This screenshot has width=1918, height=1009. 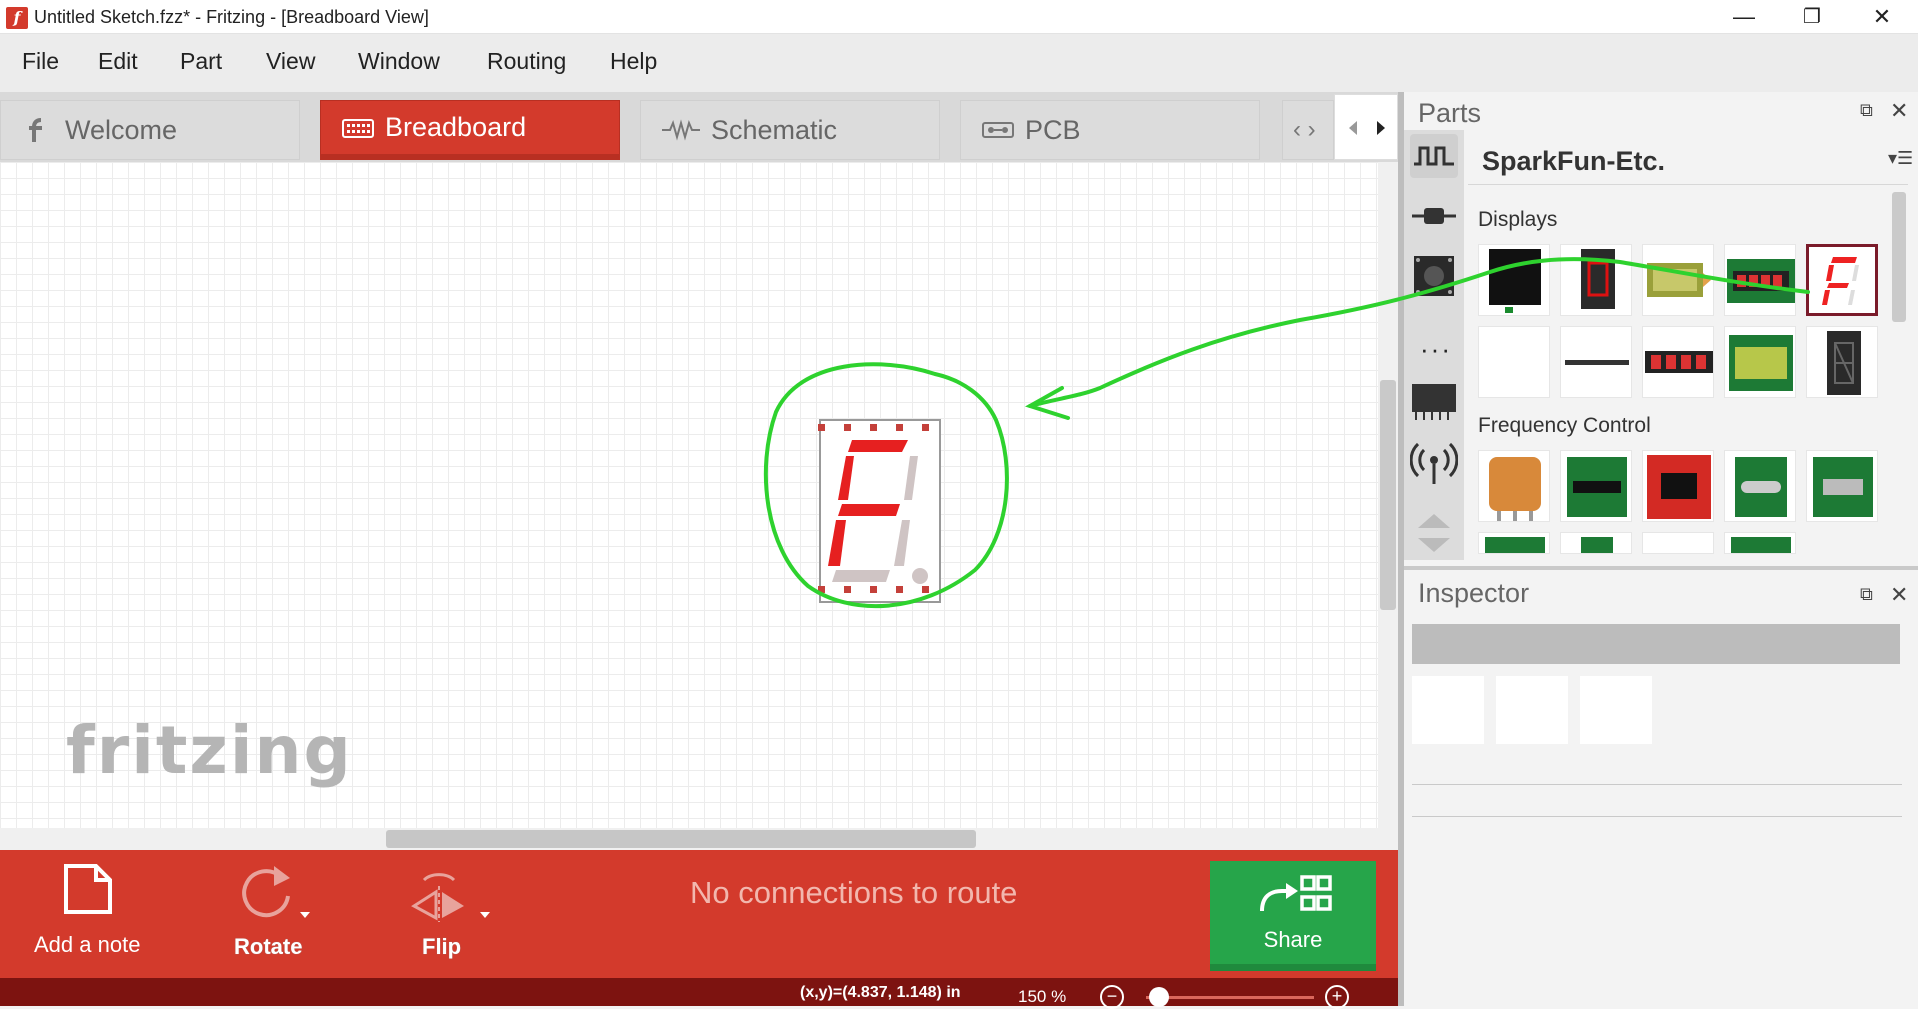 I want to click on zoom-level: 150 %, so click(x=1042, y=997).